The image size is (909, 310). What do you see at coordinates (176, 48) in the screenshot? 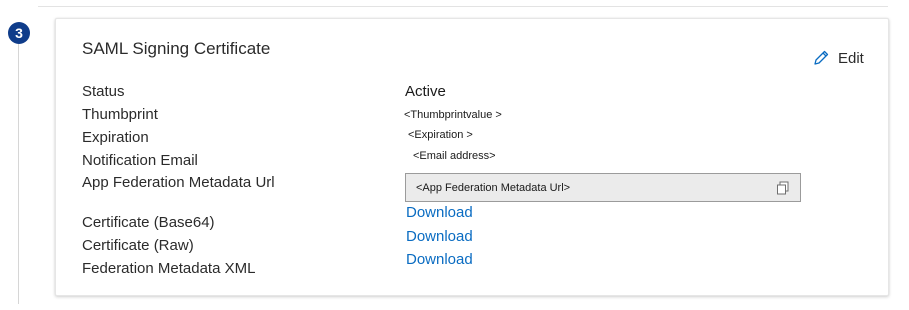
I see `card-title: SAML Signing Certificate` at bounding box center [176, 48].